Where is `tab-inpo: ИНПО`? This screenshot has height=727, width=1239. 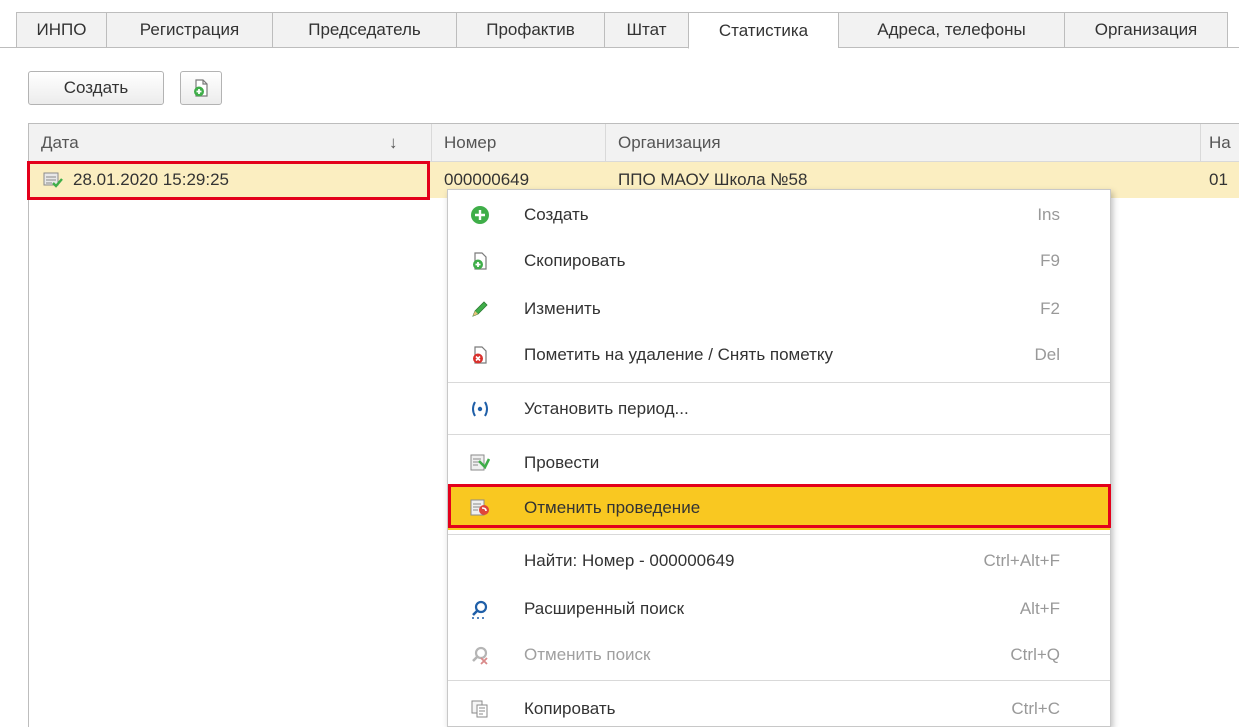
tab-inpo: ИНПО is located at coordinates (61, 30).